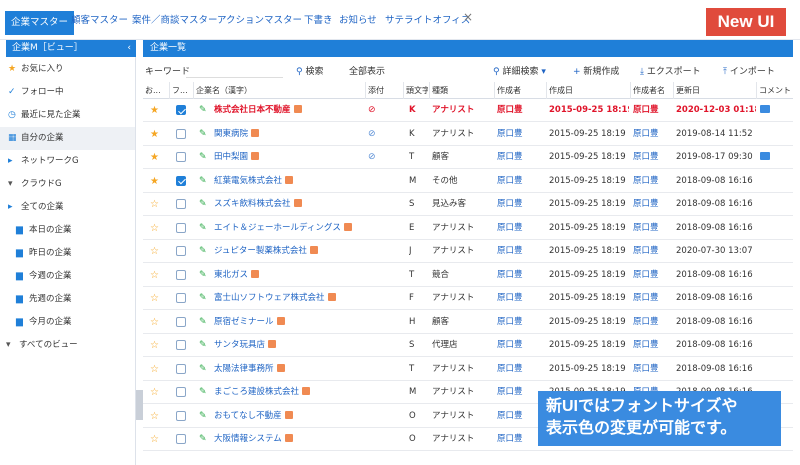  What do you see at coordinates (289, 345) in the screenshot?
I see `company-name-cell: サンタ玩具店` at bounding box center [289, 345].